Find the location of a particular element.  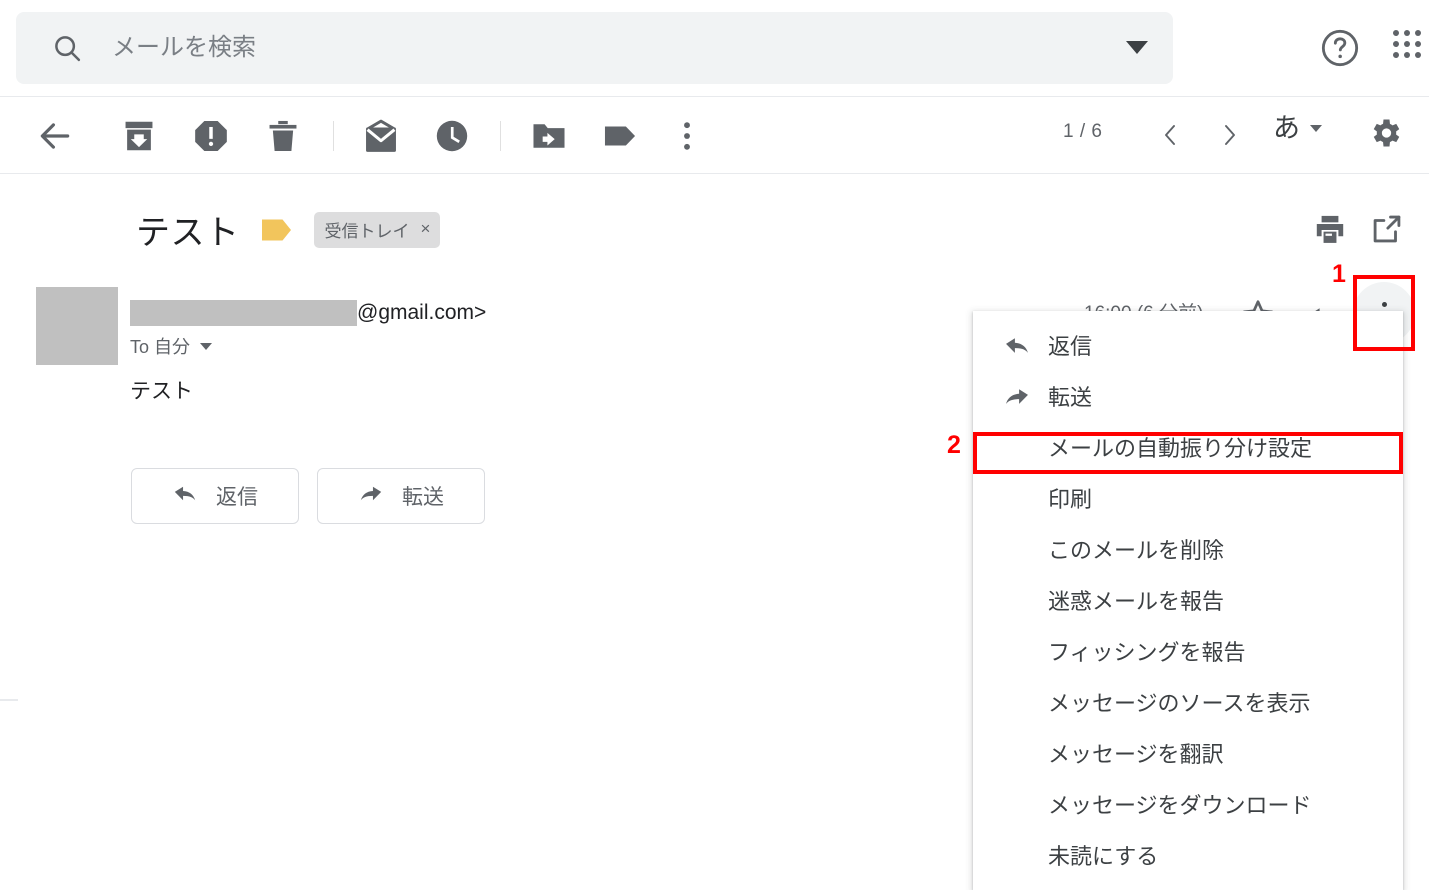

label-chip-inbox: 受信トレイ × is located at coordinates (377, 229).